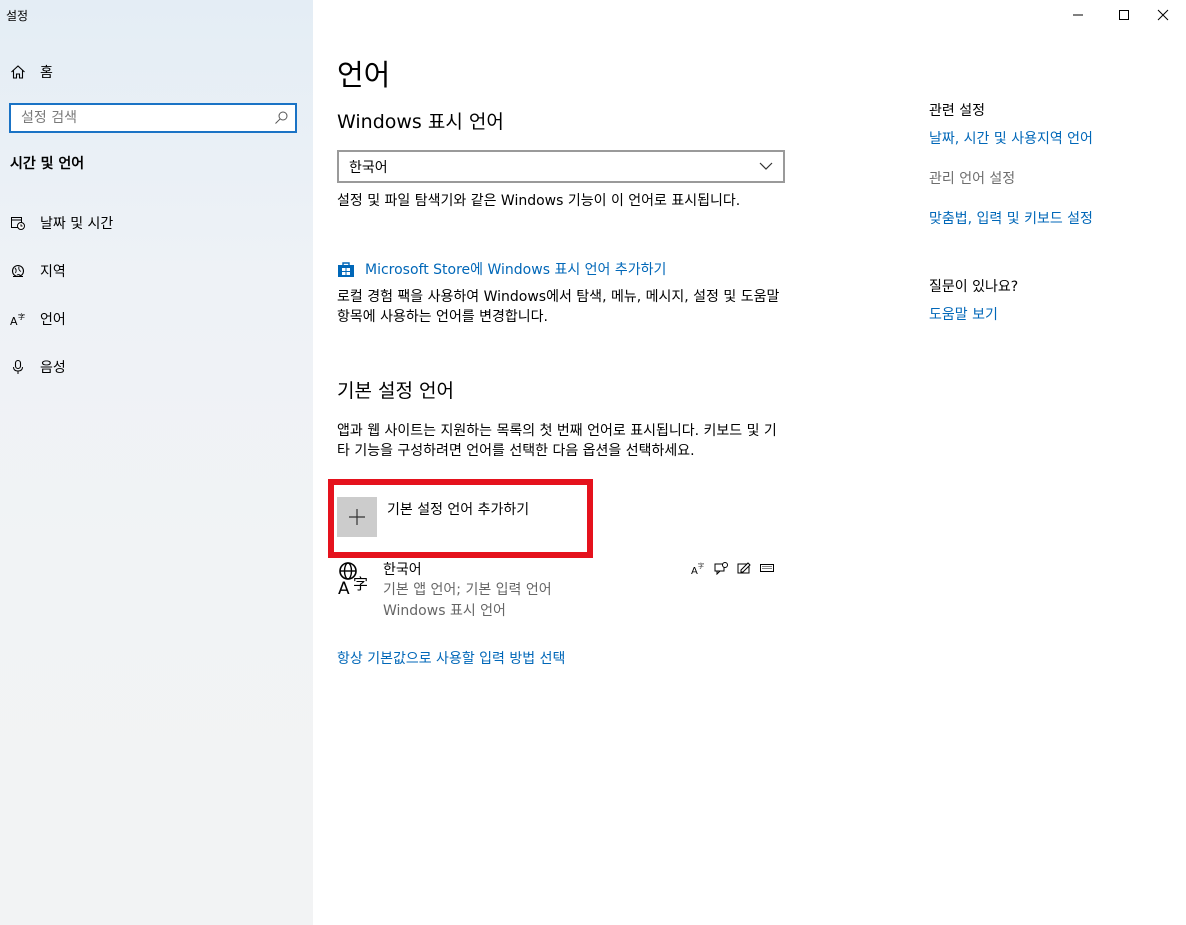 The height and width of the screenshot is (925, 1186). I want to click on search-input, so click(142, 118).